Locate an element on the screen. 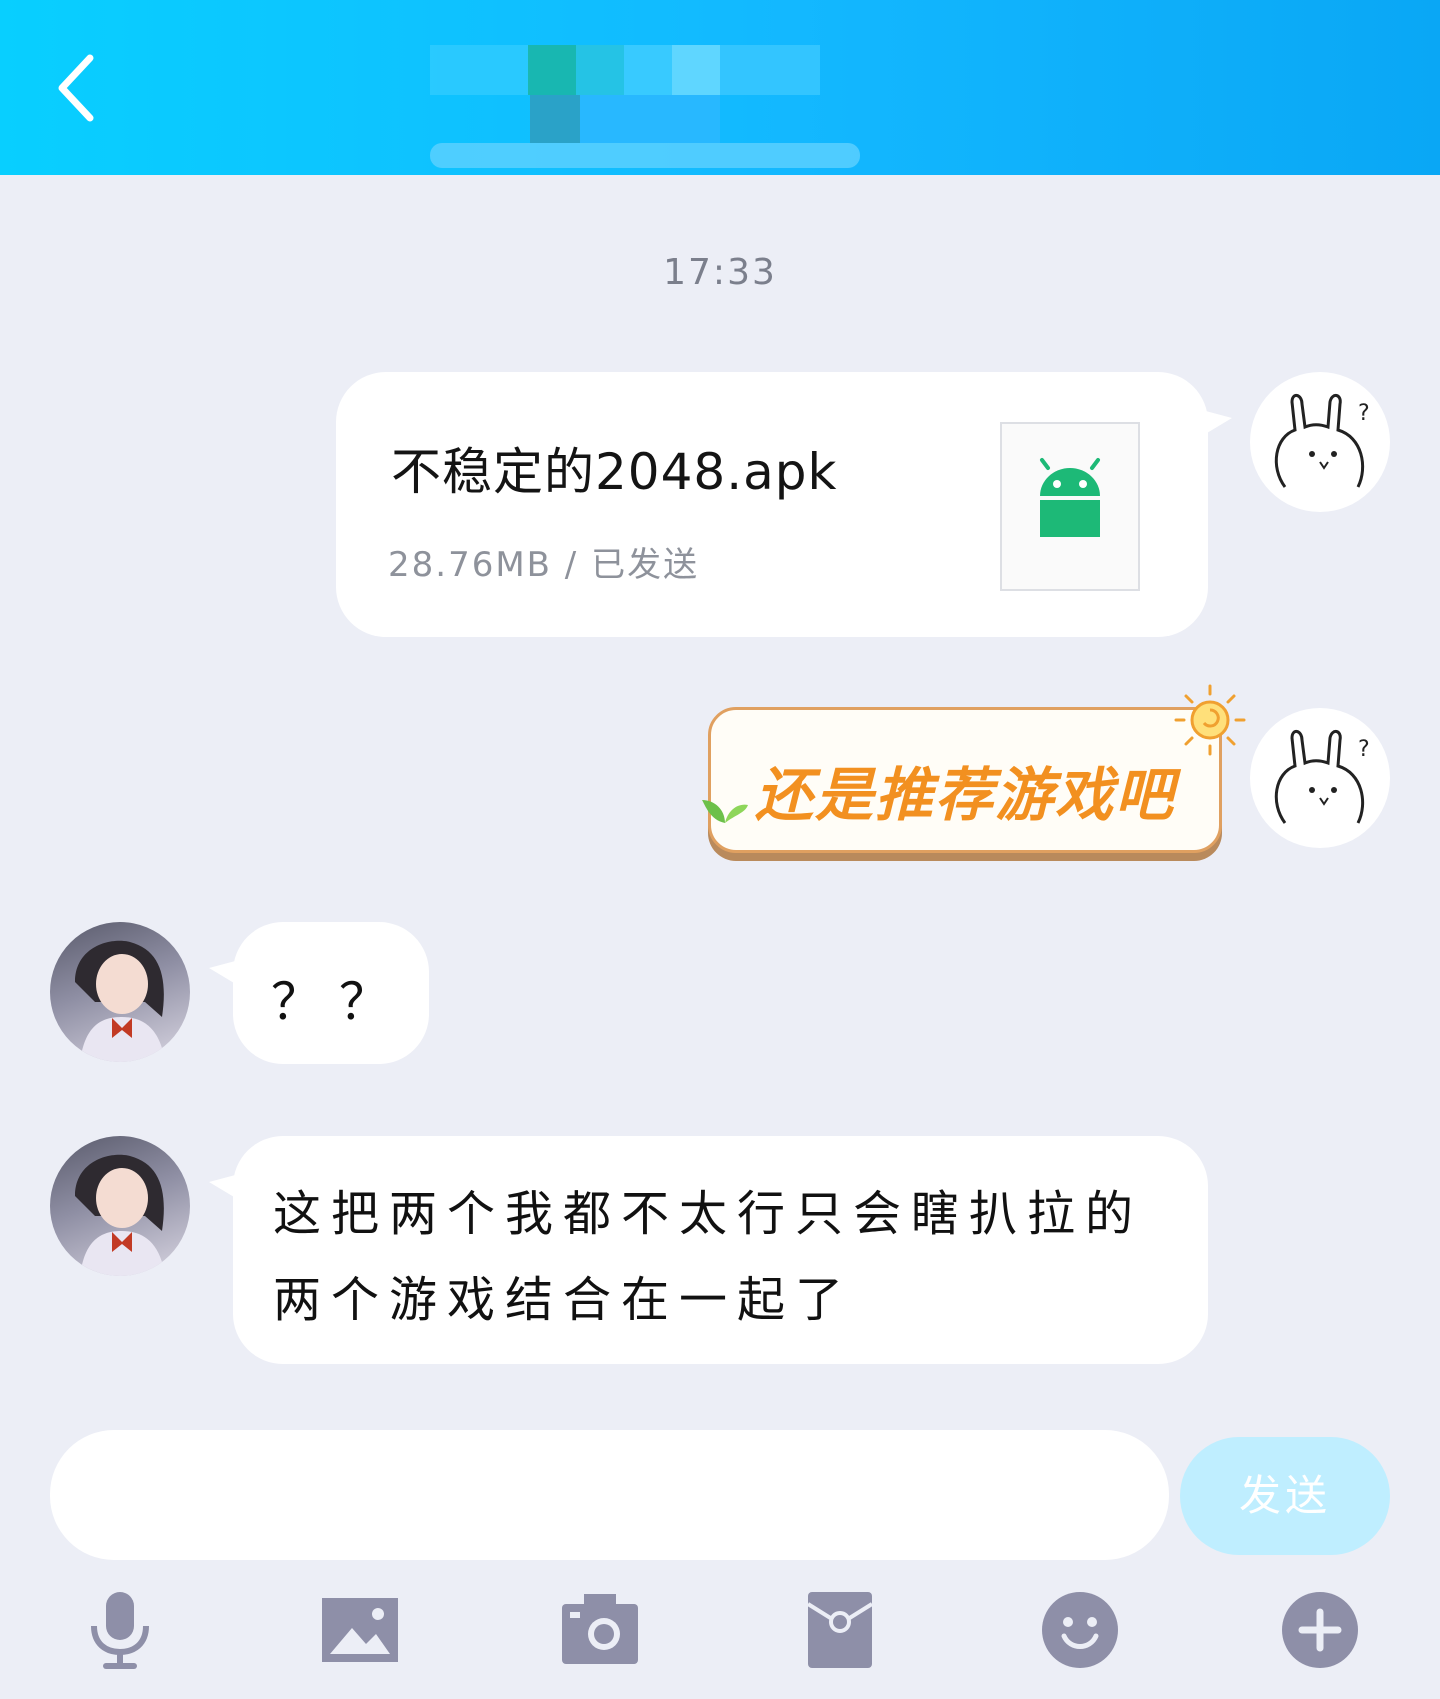  android-icon is located at coordinates (1070, 497).